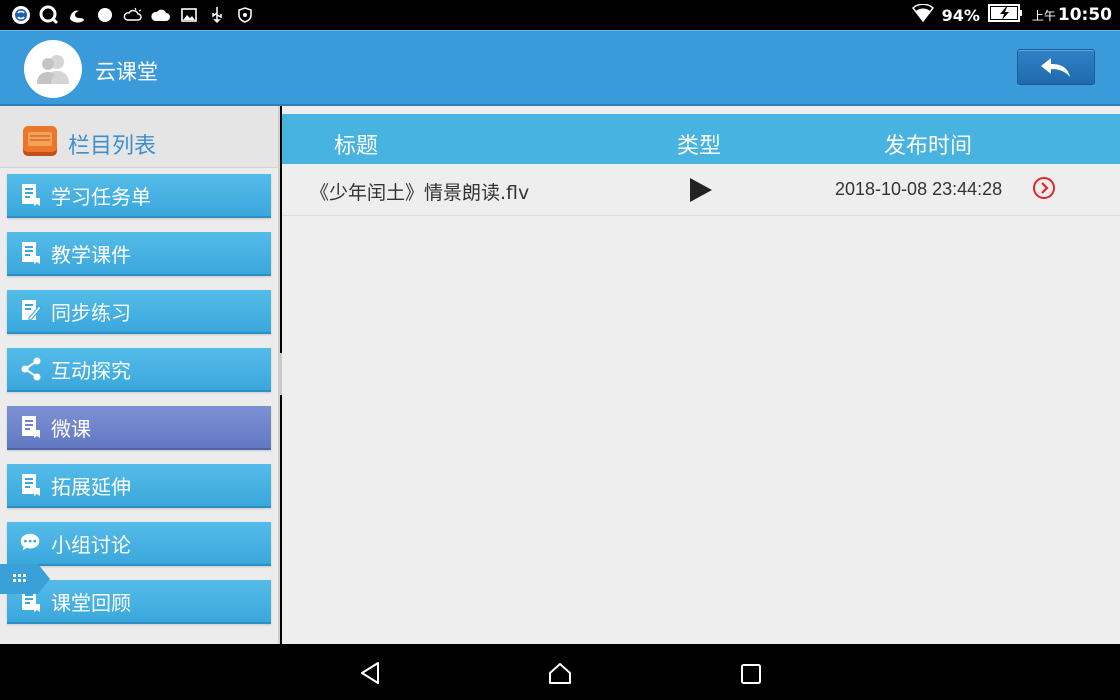  I want to click on usb-icon, so click(217, 15).